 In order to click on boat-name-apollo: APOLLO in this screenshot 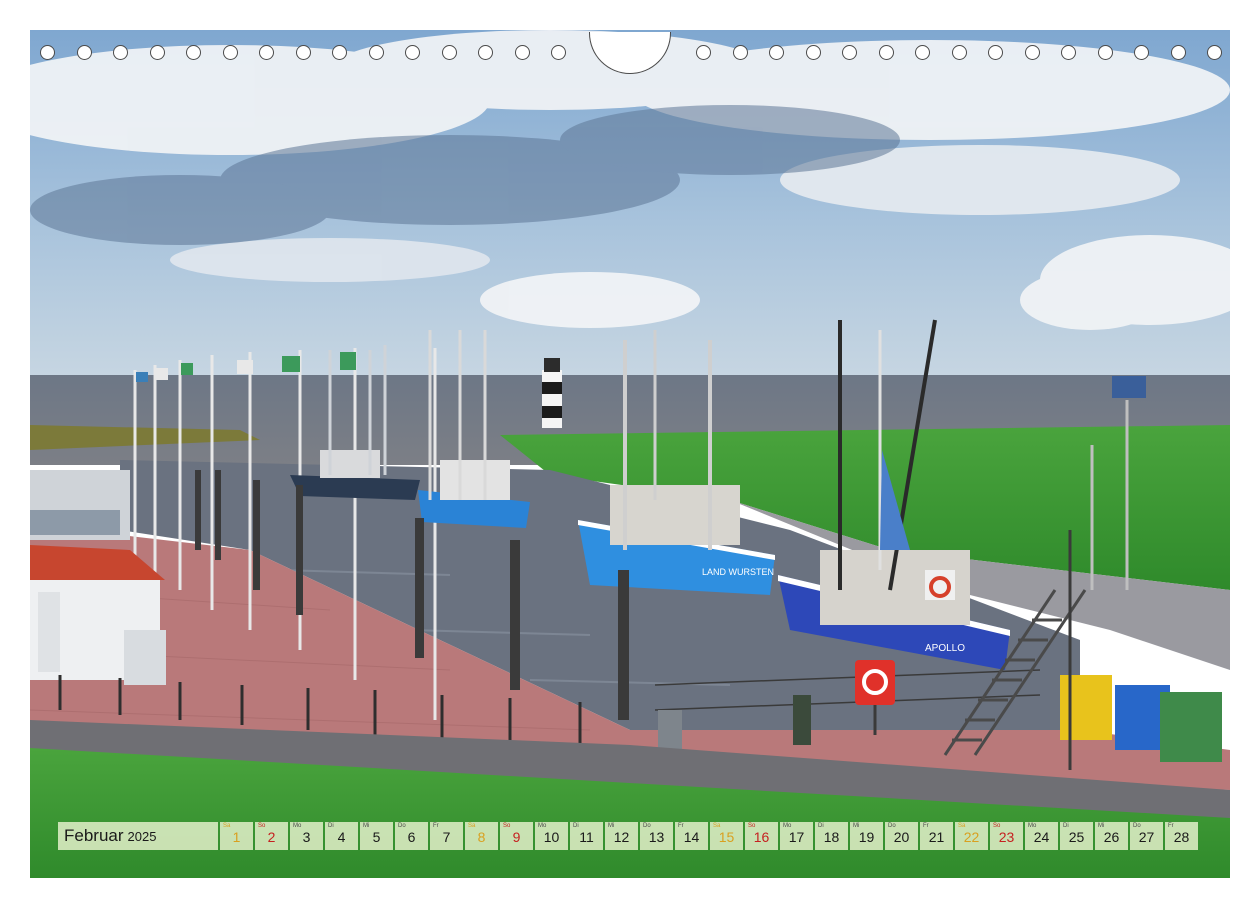, I will do `click(945, 648)`.